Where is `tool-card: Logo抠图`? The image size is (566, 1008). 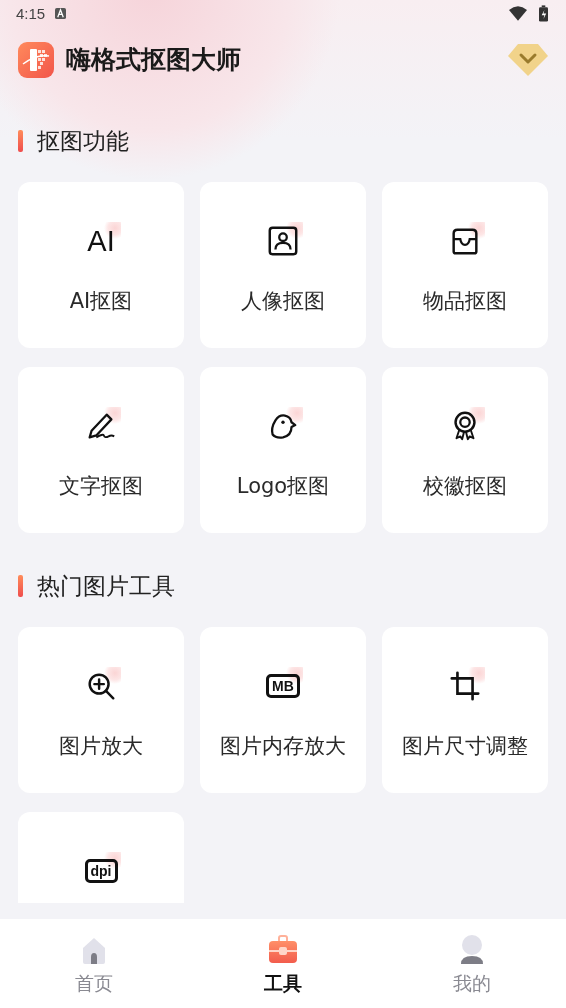
tool-card: Logo抠图 is located at coordinates (283, 450).